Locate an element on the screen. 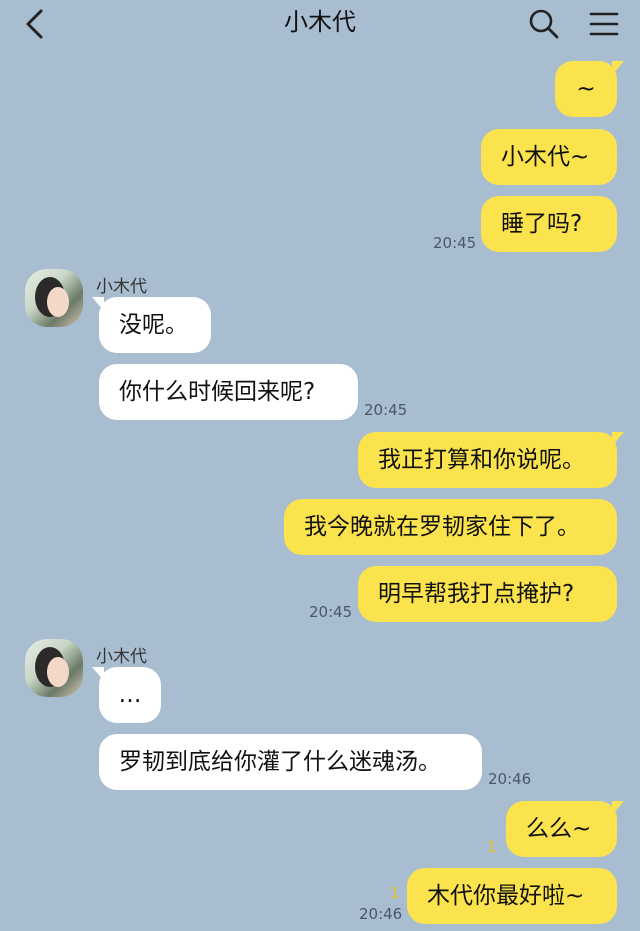  chat-header: 小木代 is located at coordinates (320, 24).